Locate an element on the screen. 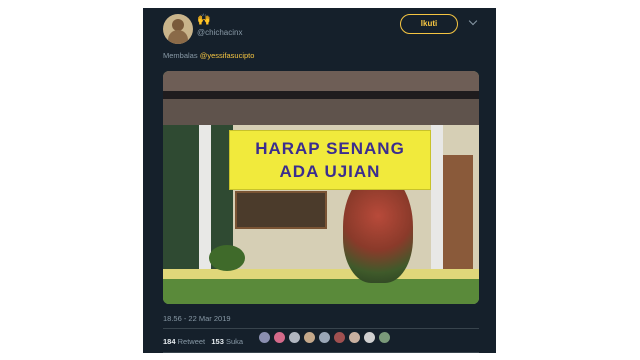  building-window is located at coordinates (281, 210).